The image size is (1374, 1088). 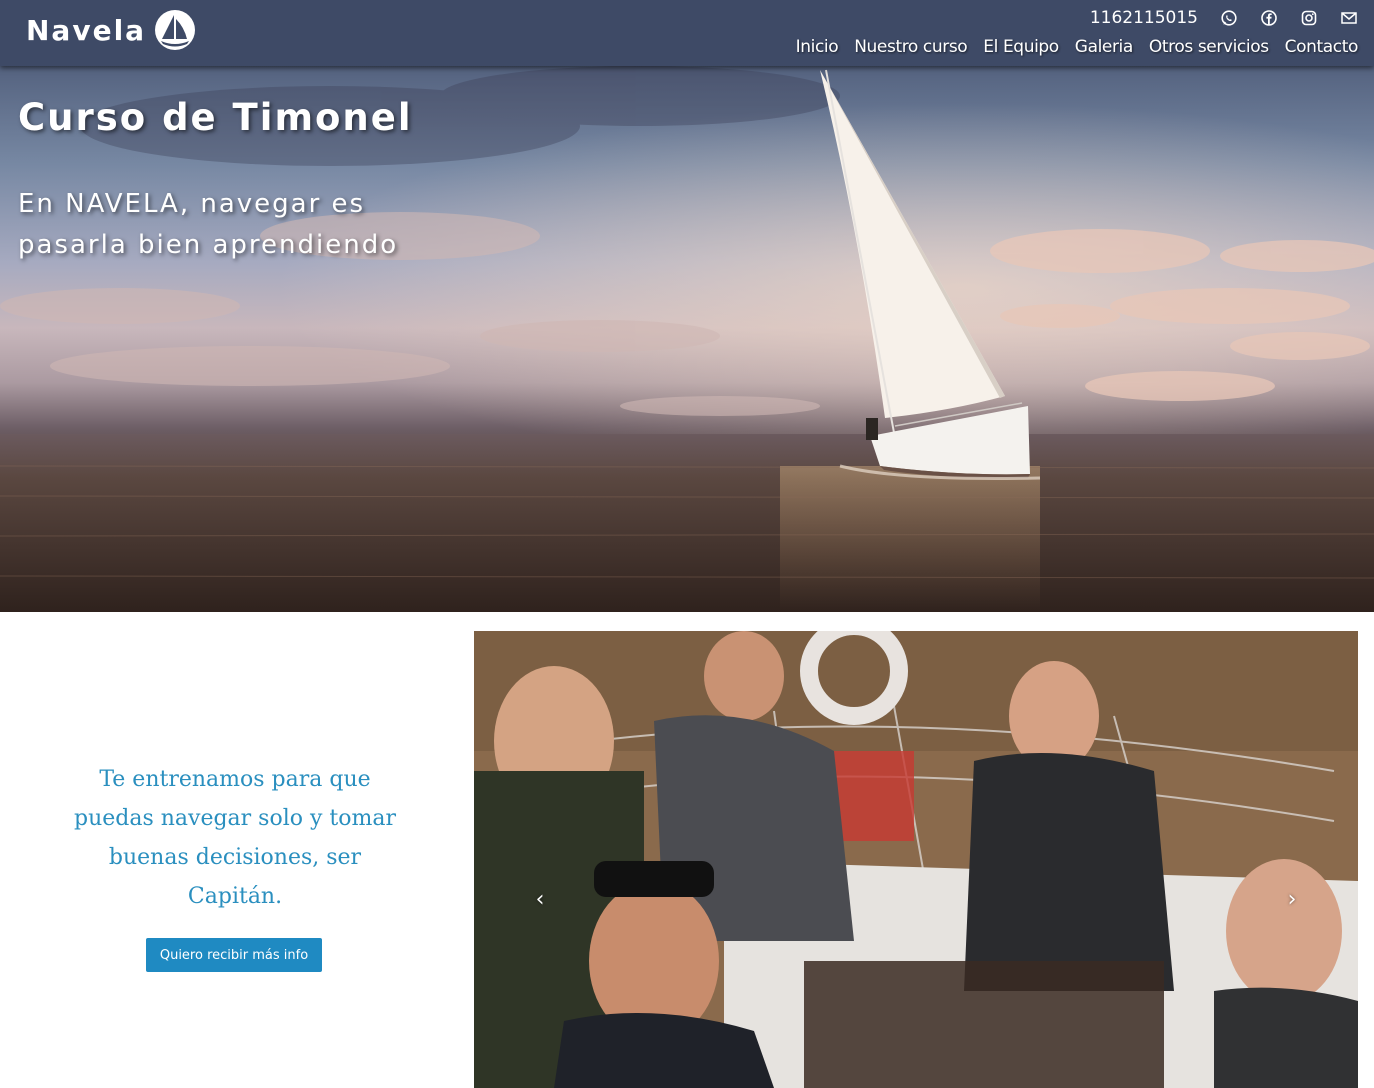 I want to click on phone-number: 1162115015, so click(x=1144, y=18).